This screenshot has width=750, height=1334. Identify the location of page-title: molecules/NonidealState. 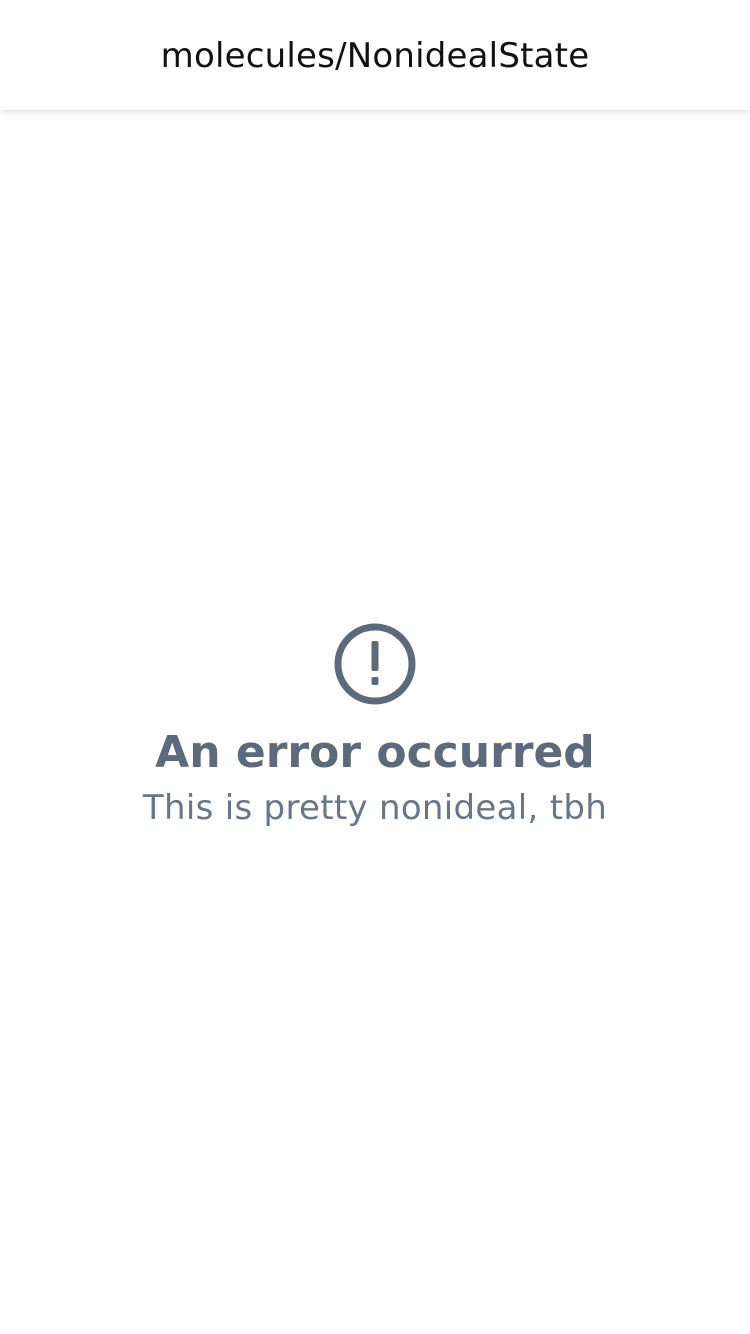
(375, 56).